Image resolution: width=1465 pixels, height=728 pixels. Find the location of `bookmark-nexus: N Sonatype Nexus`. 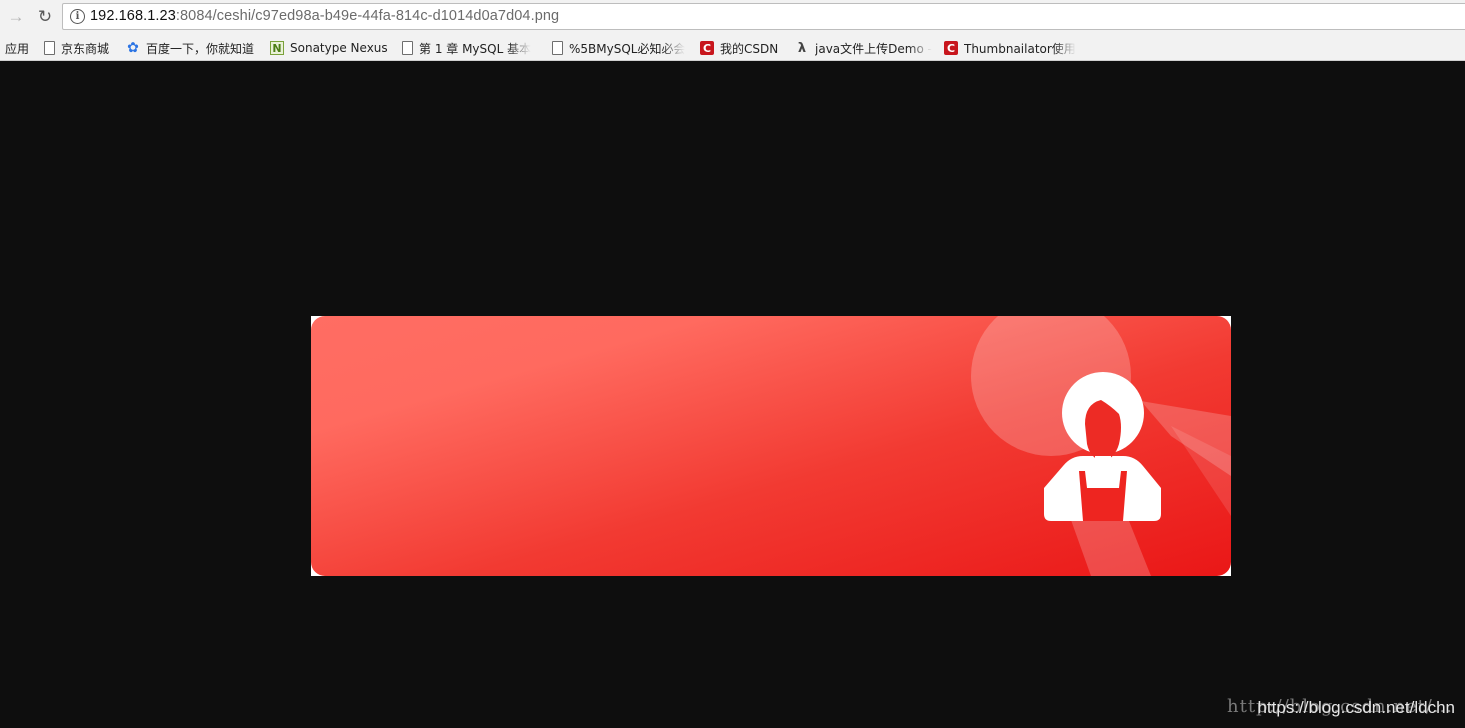

bookmark-nexus: N Sonatype Nexus is located at coordinates (329, 48).